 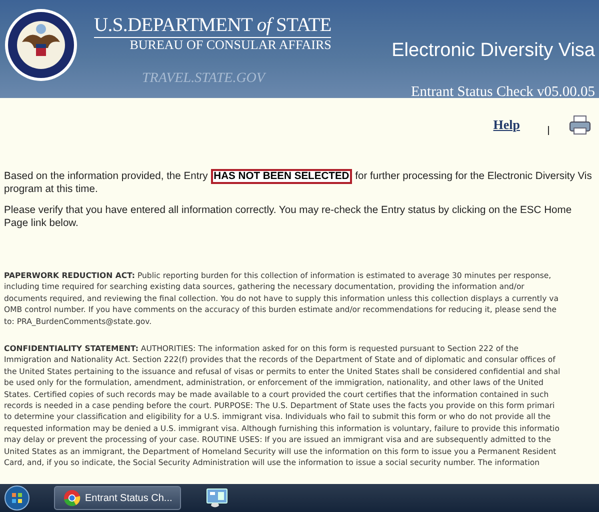 I want to click on printer-icon, so click(x=580, y=125).